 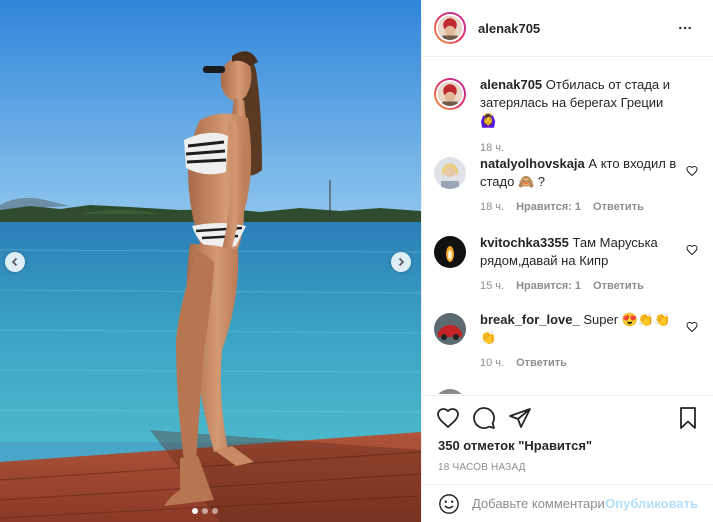 I want to click on comment-username: kvitochka3355, so click(x=524, y=242).